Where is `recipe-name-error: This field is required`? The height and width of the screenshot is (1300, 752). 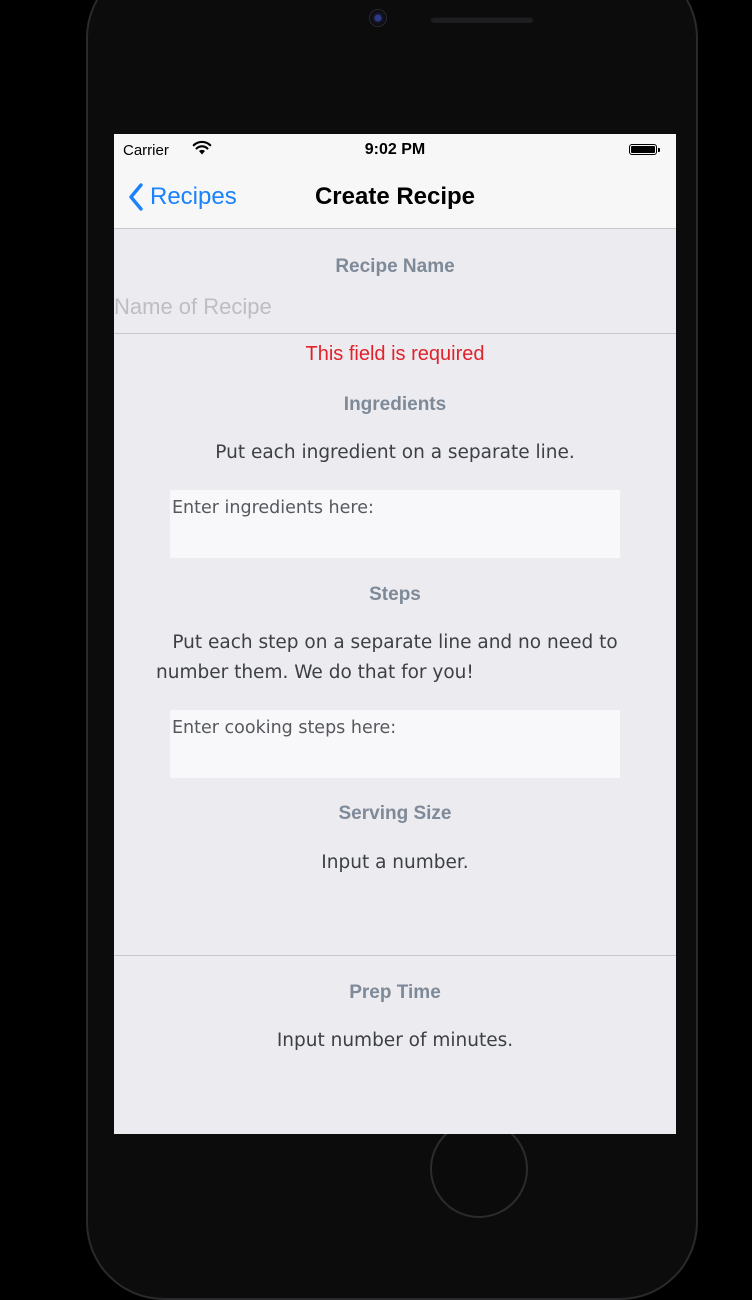 recipe-name-error: This field is required is located at coordinates (395, 354).